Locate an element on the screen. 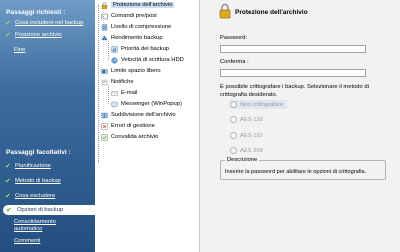  compression-icon is located at coordinates (104, 27).